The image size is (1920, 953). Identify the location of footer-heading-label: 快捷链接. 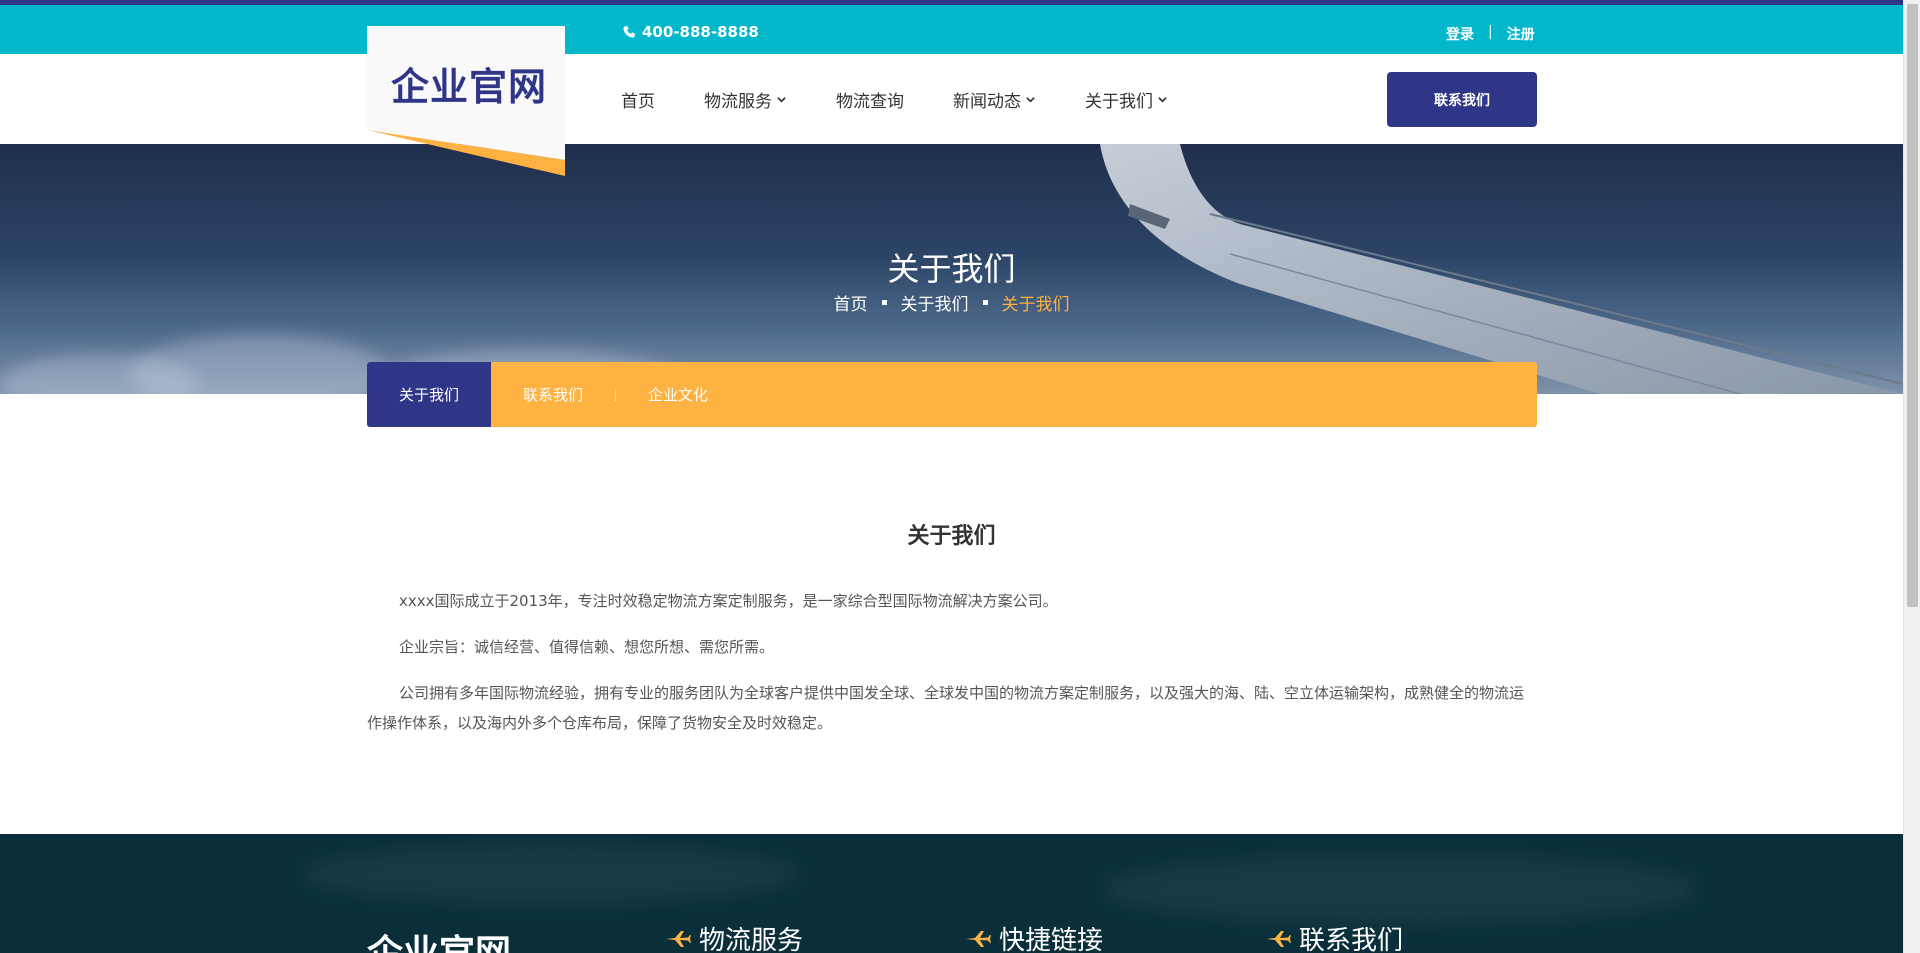
(1051, 939).